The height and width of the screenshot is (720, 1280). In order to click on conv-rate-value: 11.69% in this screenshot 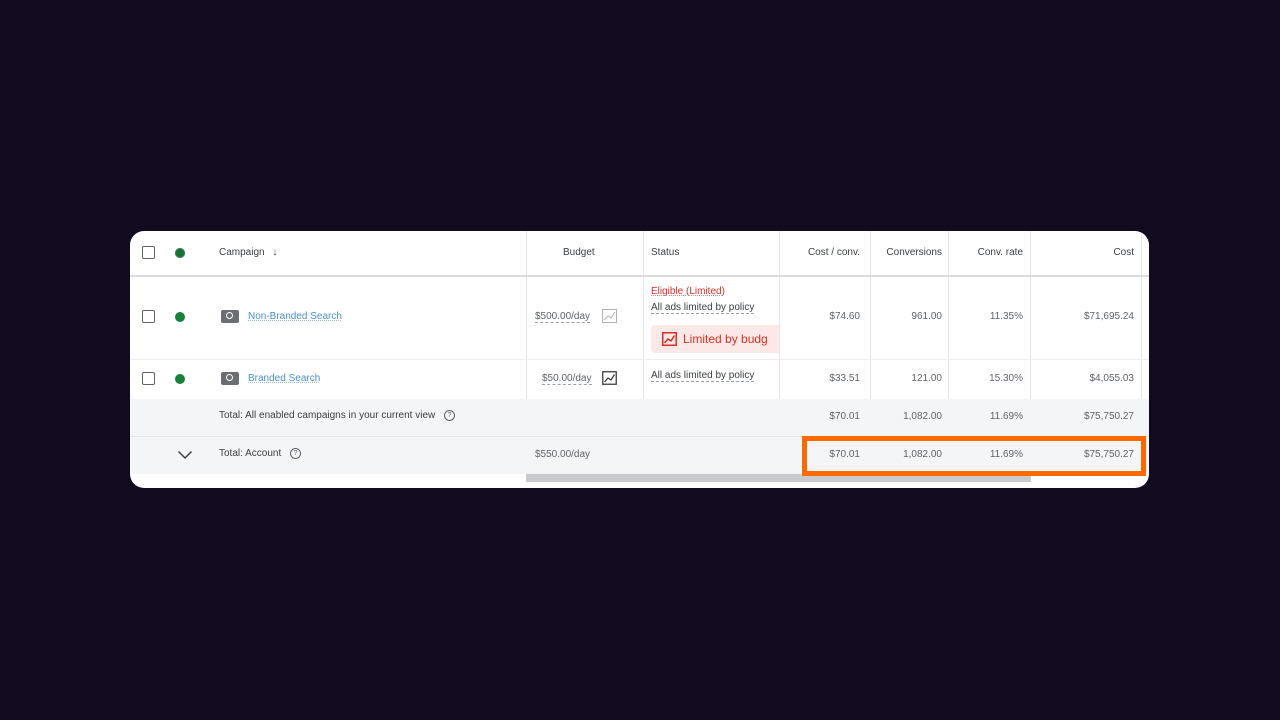, I will do `click(1006, 416)`.